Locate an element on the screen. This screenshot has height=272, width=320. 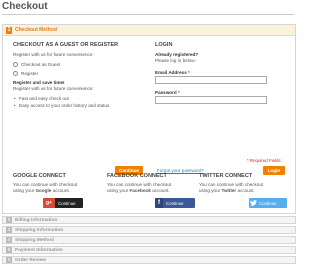
password-label: Password * is located at coordinates (167, 92).